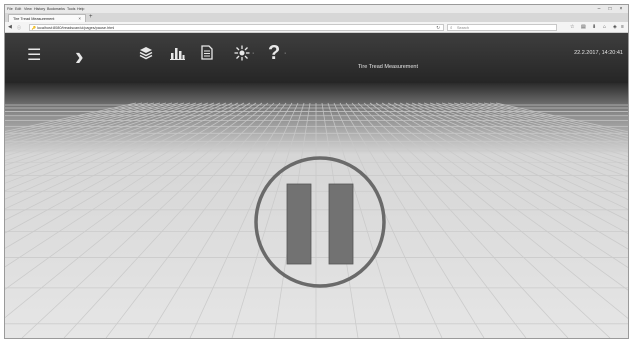 This screenshot has height=341, width=631. Describe the element at coordinates (463, 28) in the screenshot. I see `search-placeholder: Search` at that location.